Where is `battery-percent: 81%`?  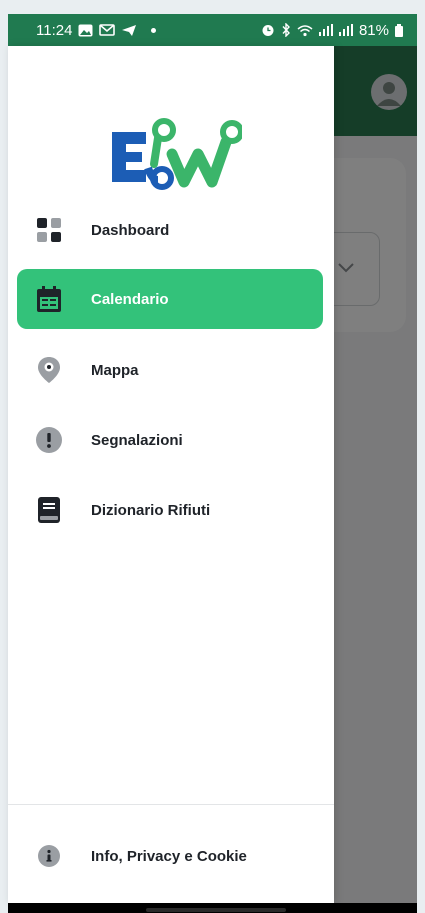 battery-percent: 81% is located at coordinates (373, 30).